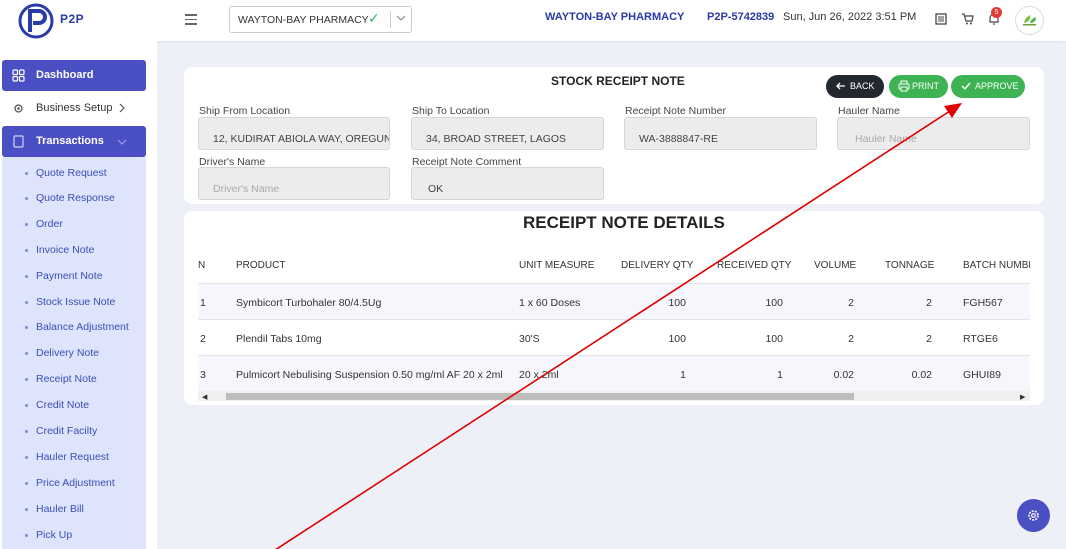 This screenshot has height=549, width=1066. I want to click on back-button: BACK, so click(855, 86).